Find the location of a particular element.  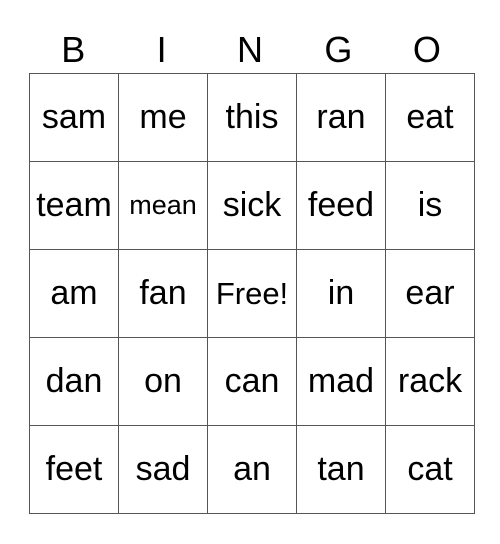

bingo-cell: this is located at coordinates (252, 117).